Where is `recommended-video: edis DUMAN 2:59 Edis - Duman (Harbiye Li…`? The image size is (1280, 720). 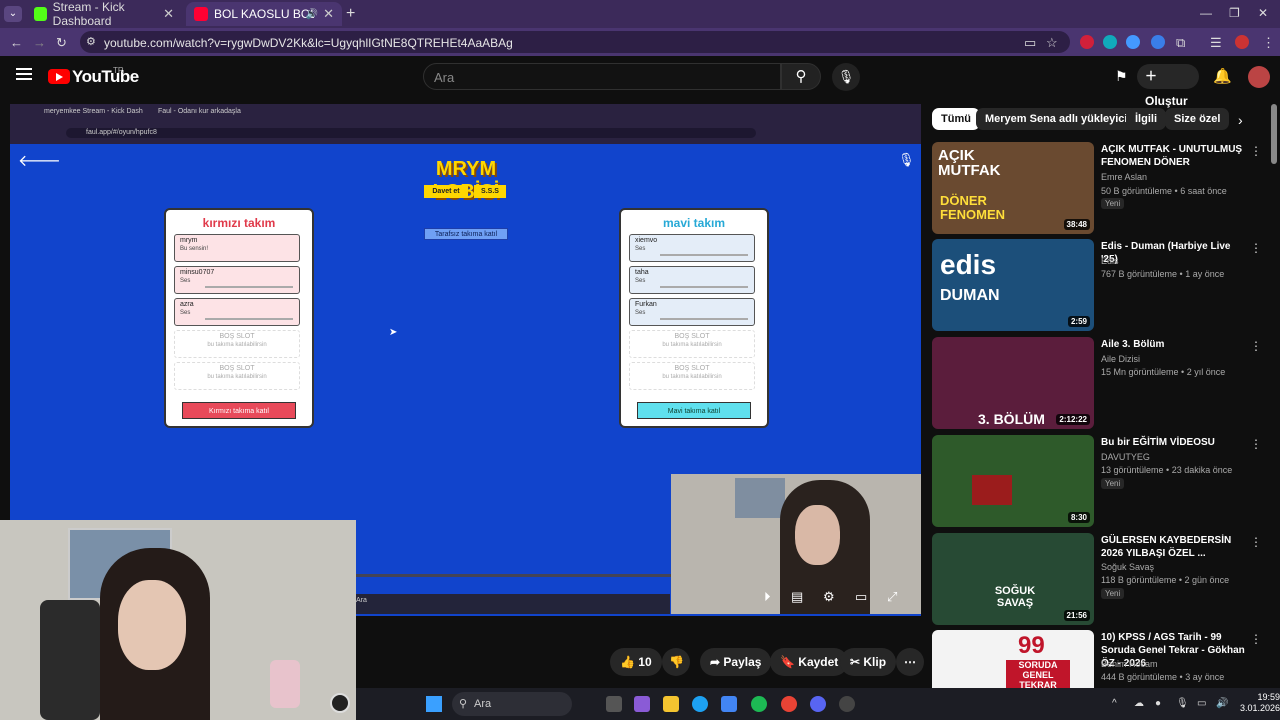
recommended-video: edis DUMAN 2:59 Edis - Duman (Harbiye Li… is located at coordinates (1097, 285).